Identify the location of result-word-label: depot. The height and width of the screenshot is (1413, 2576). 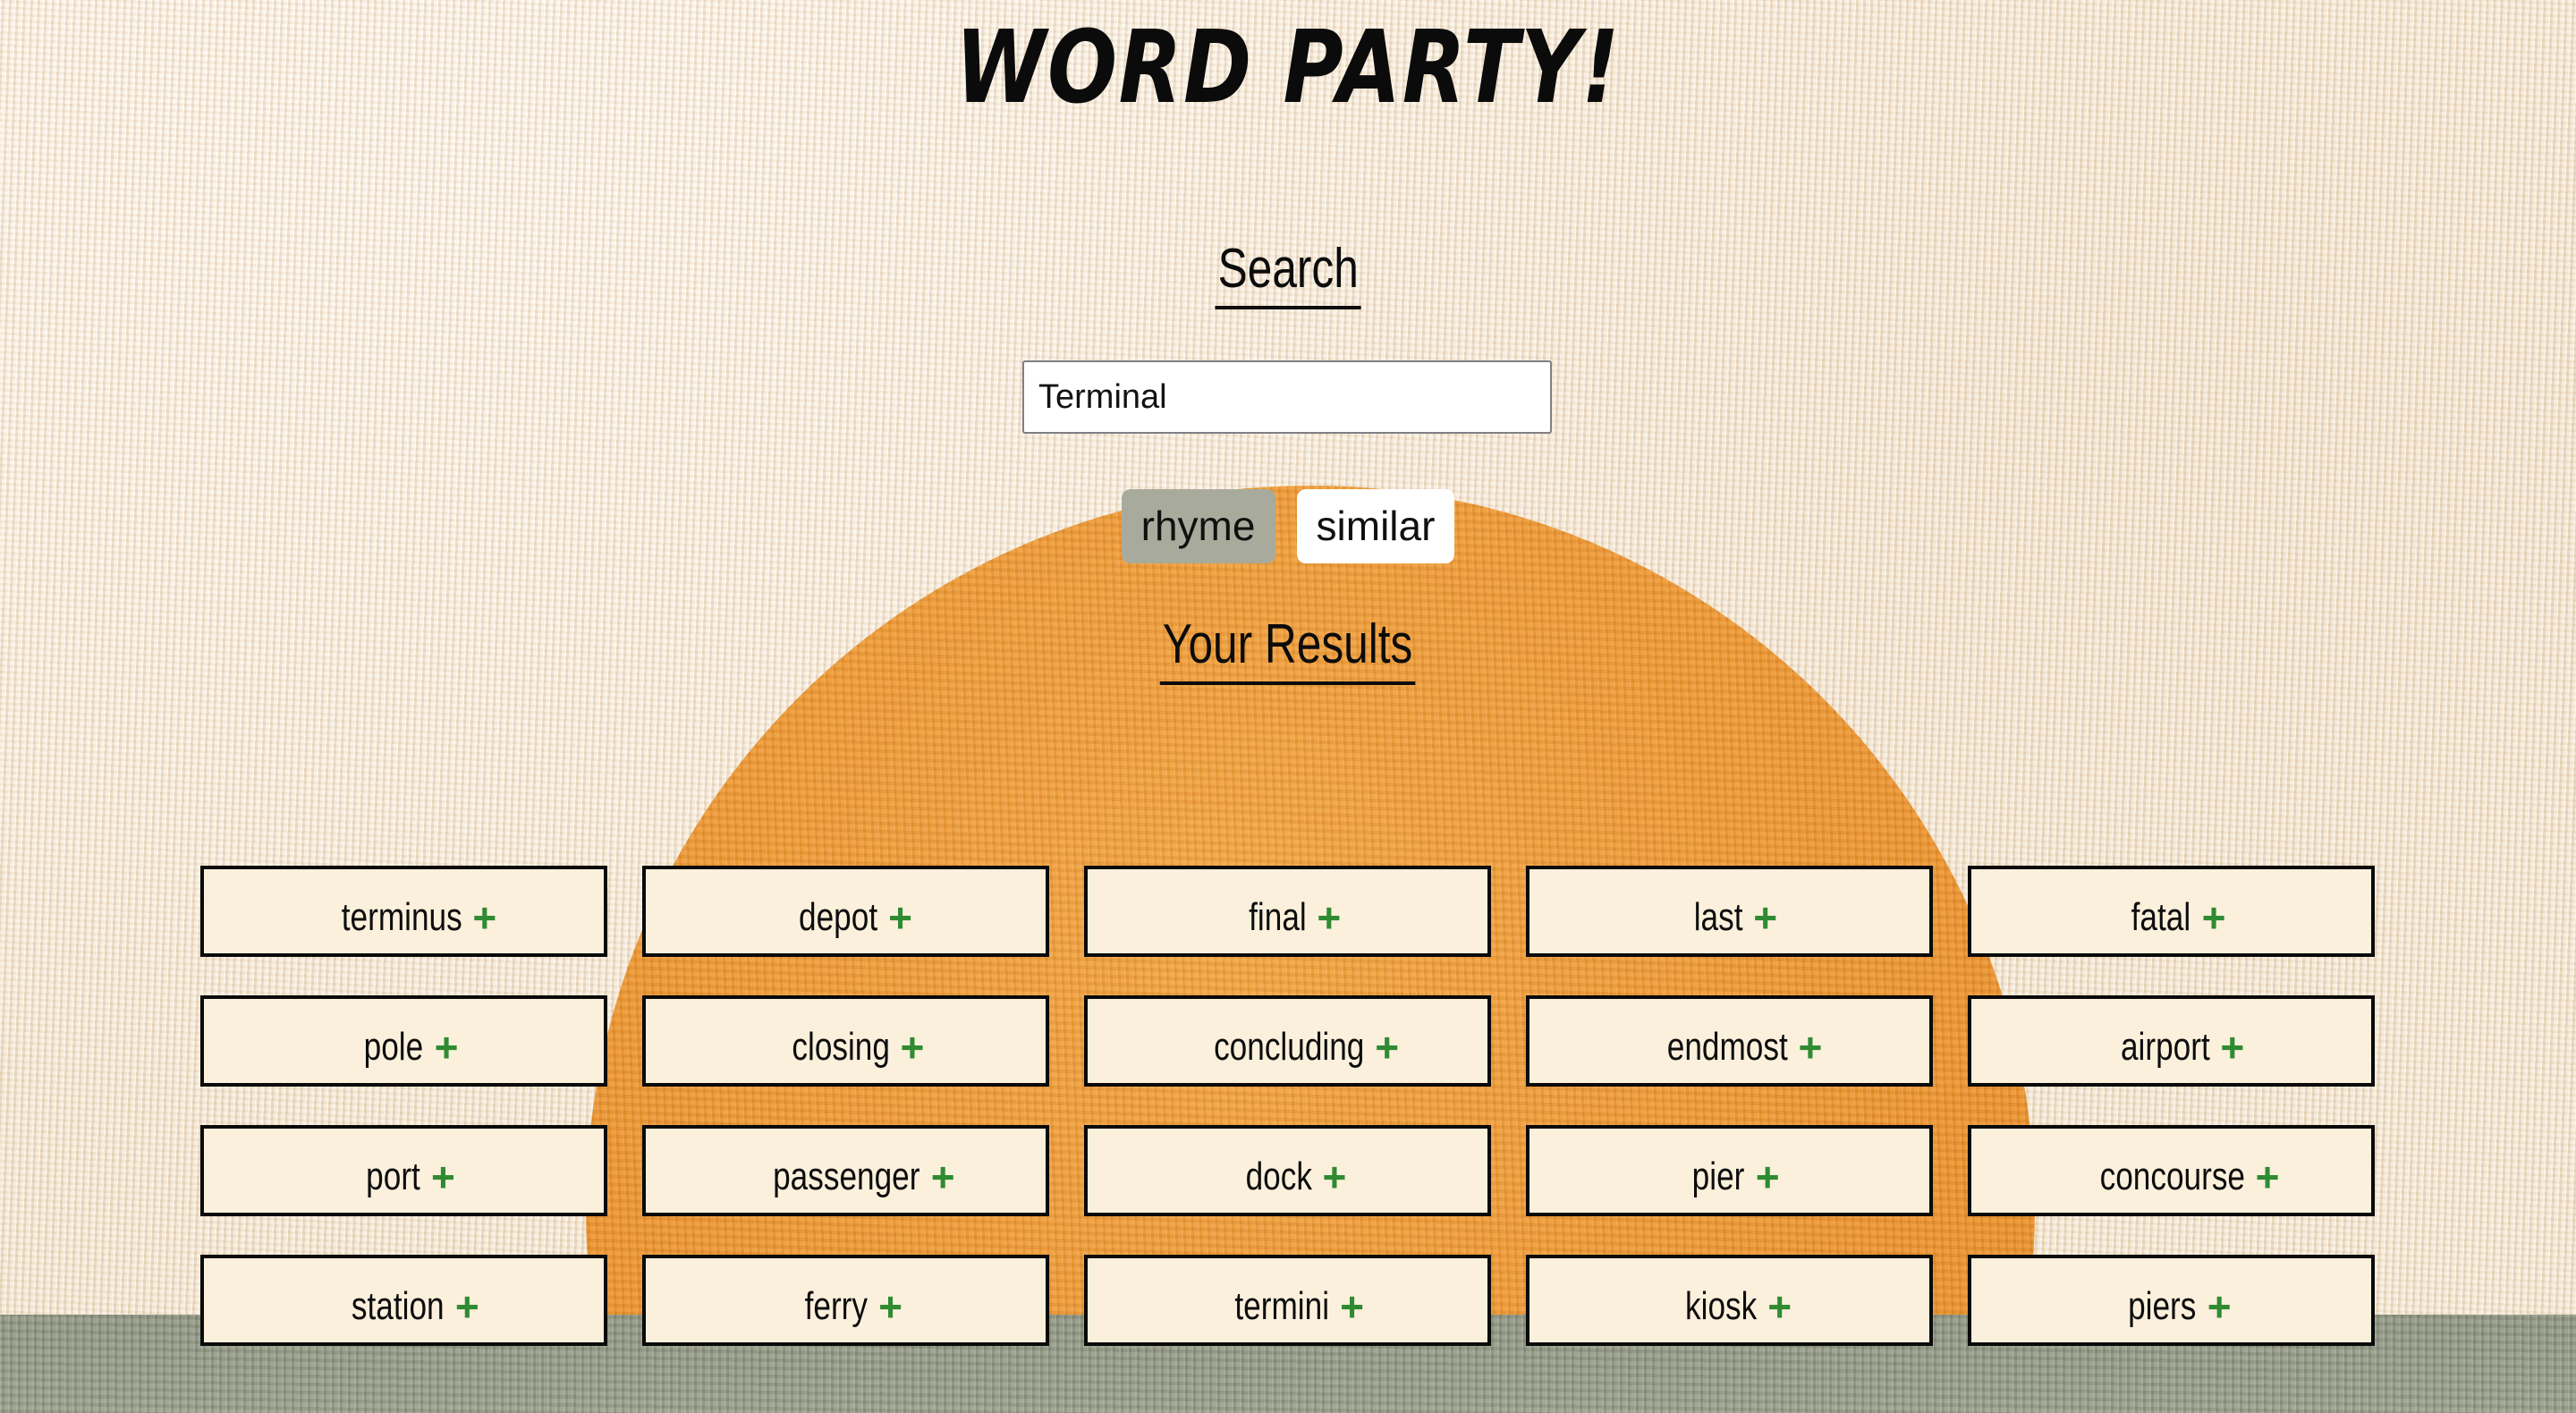
(838, 917).